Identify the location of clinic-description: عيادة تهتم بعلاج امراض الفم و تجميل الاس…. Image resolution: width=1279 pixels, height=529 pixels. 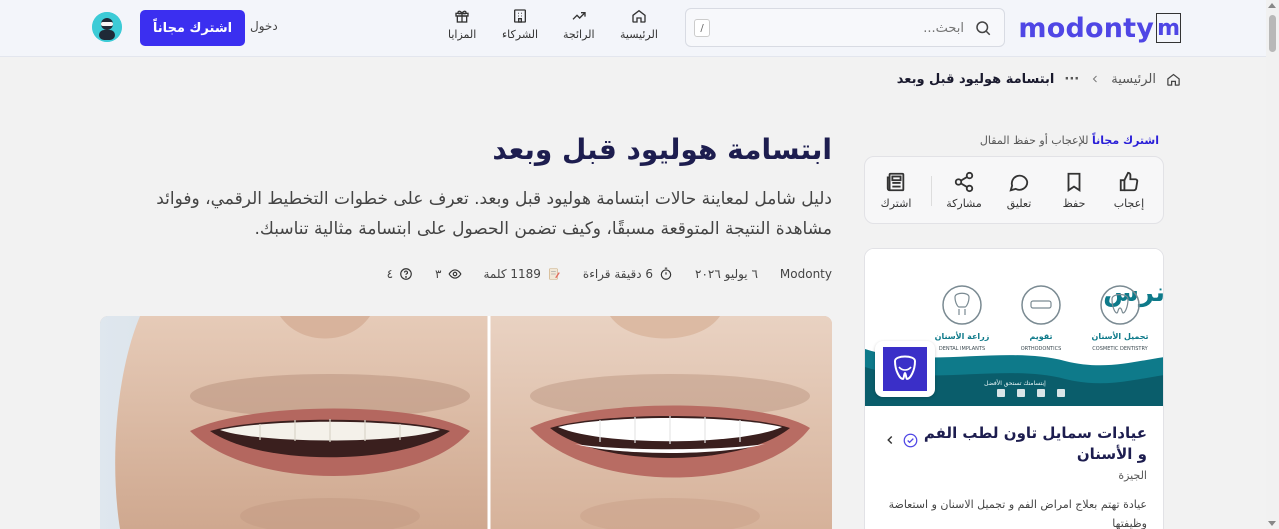
(1017, 513).